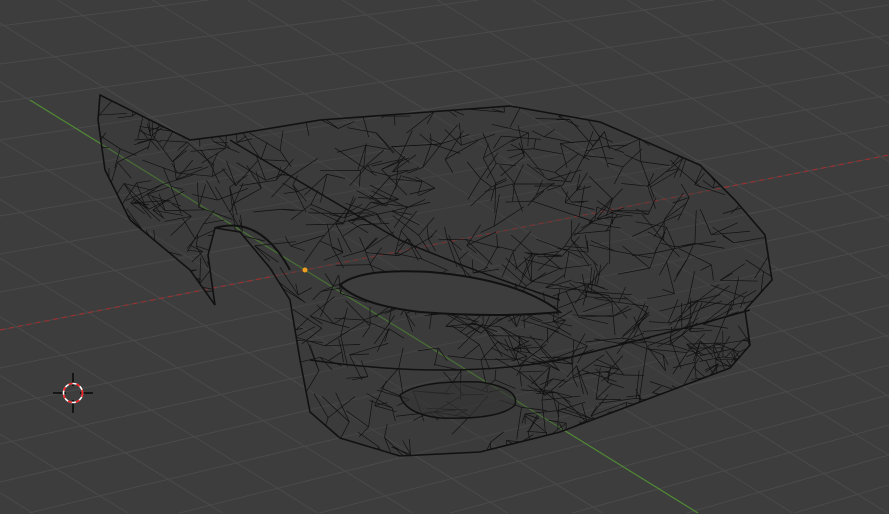  Describe the element at coordinates (305, 270) in the screenshot. I see `object-origin-icon` at that location.